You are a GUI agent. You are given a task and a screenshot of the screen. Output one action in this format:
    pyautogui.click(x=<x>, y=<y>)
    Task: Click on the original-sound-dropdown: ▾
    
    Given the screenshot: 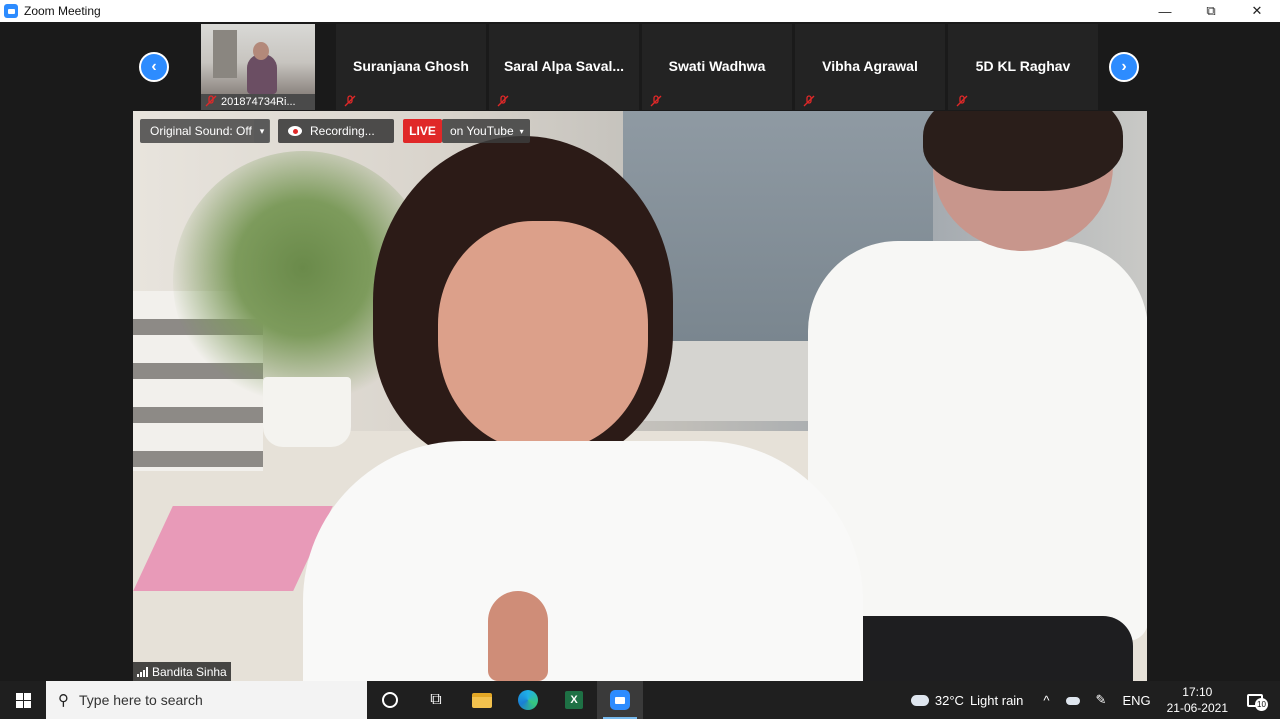 What is the action you would take?
    pyautogui.click(x=262, y=131)
    